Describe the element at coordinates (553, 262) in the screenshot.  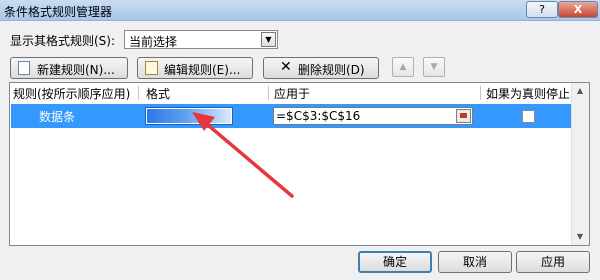
I see `apply-button: 应用` at that location.